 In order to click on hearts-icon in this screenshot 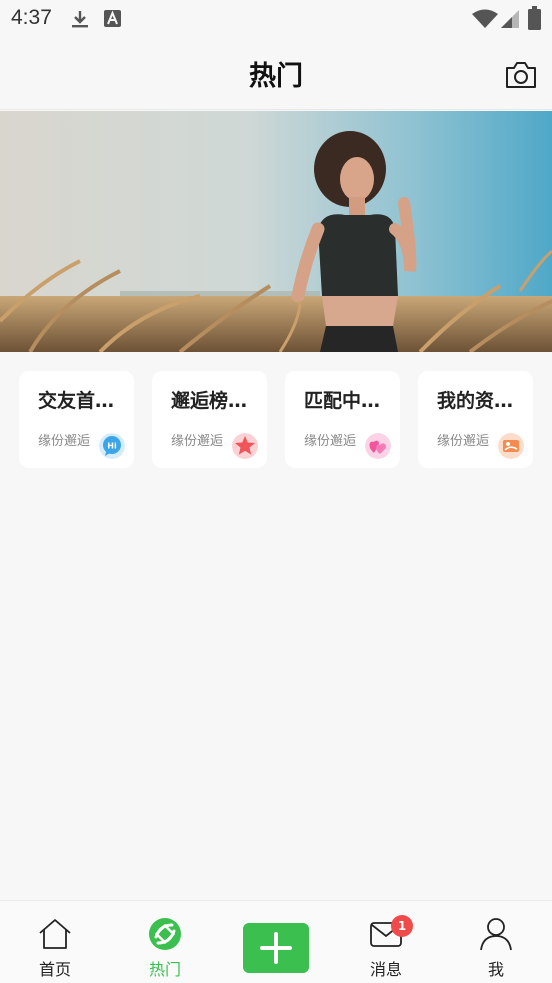, I will do `click(378, 446)`.